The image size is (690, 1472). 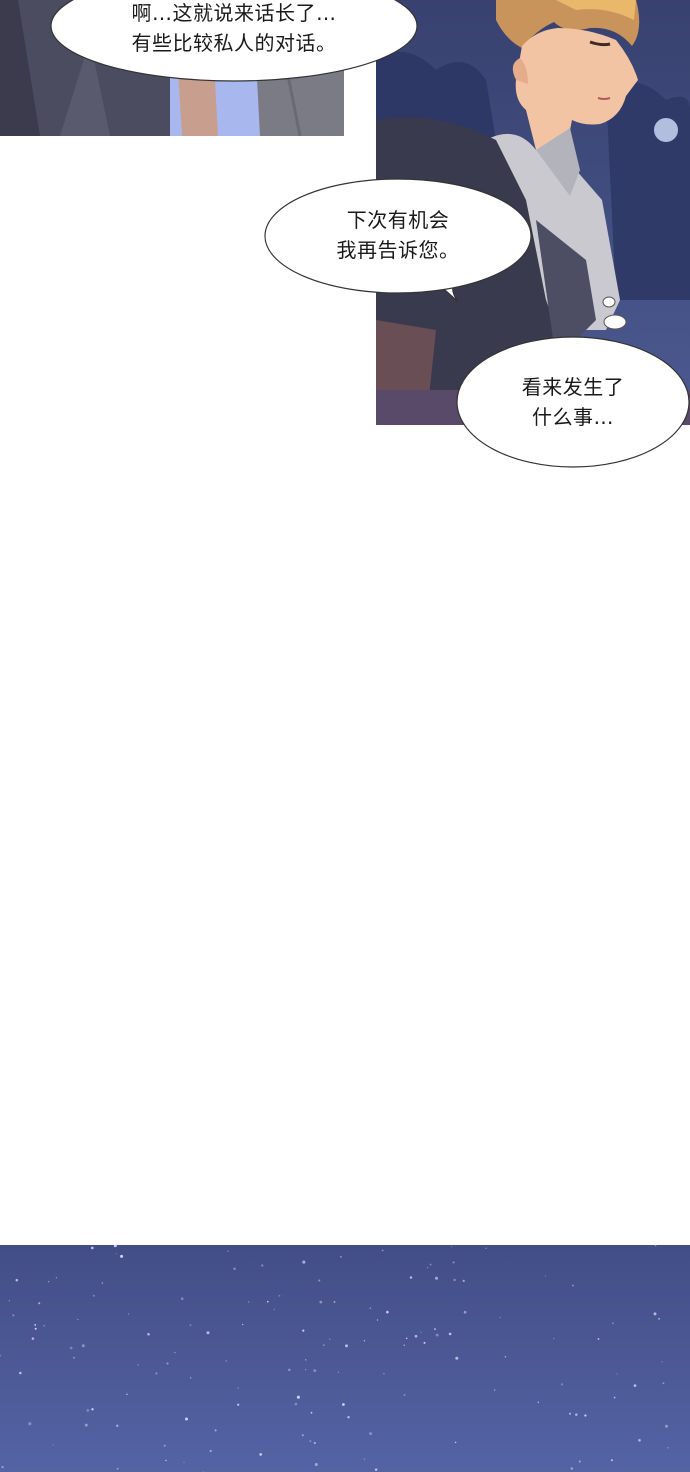 I want to click on speech-bubble-text: 啊…这就说来话长了… 有些比较私人的对话。, so click(x=234, y=28).